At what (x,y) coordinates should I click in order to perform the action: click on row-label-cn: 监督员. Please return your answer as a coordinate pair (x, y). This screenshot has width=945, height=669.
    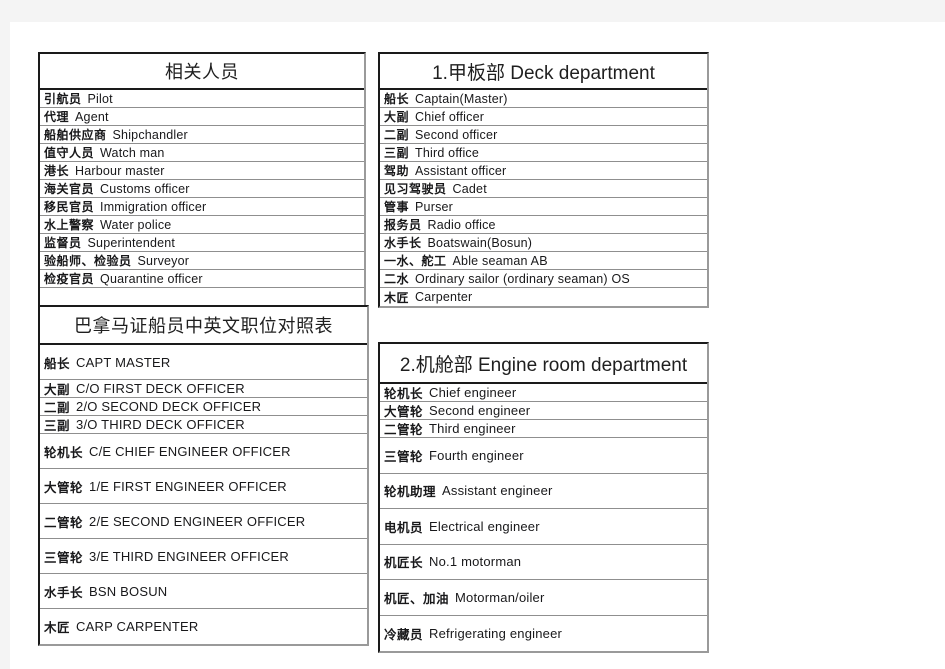
    Looking at the image, I should click on (63, 243).